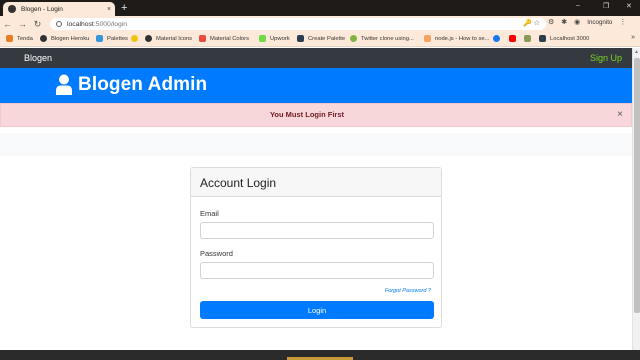 The image size is (640, 360). Describe the element at coordinates (408, 291) in the screenshot. I see `forgot-password-link: Forgot Password ?` at that location.